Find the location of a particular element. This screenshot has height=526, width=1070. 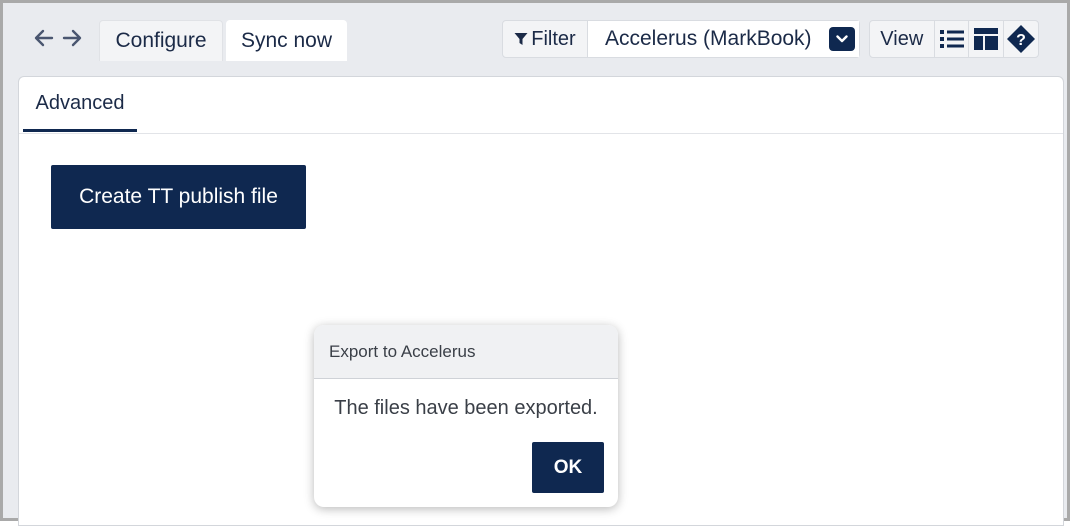

filter-select-value: Accelerus (MarkBook) is located at coordinates (708, 38).